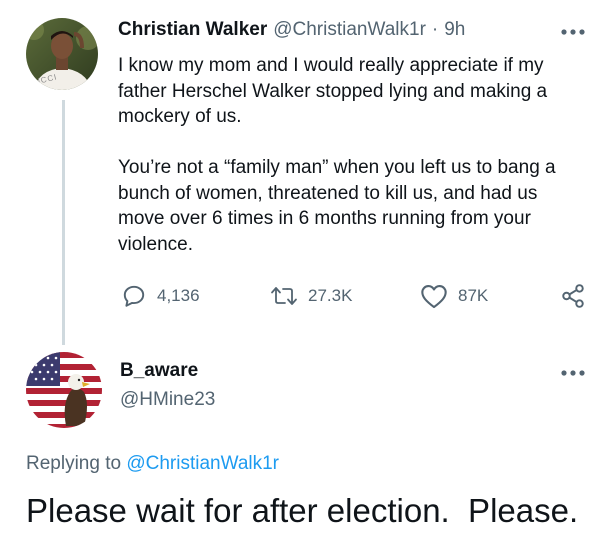 Image resolution: width=614 pixels, height=537 pixels. Describe the element at coordinates (192, 30) in the screenshot. I see `tweet-author-name: Christian Walker` at that location.